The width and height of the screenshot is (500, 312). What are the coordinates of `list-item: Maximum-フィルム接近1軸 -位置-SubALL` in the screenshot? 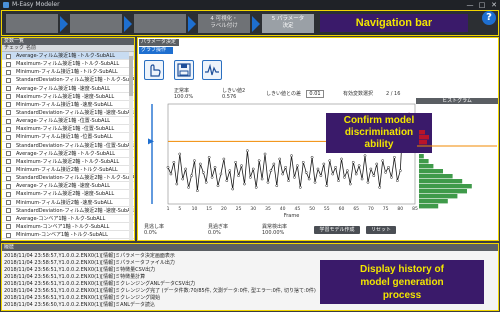 It's located at (68, 129).